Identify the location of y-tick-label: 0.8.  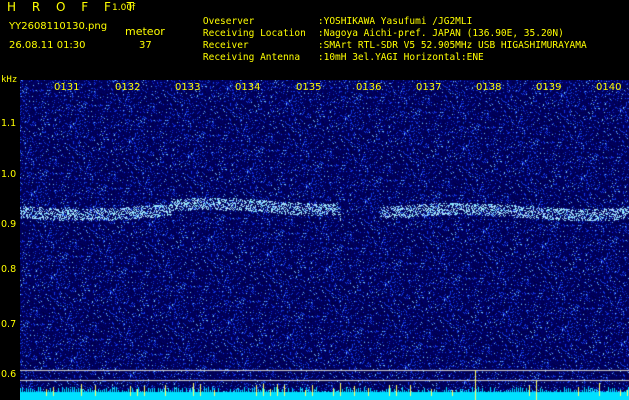
(9, 269).